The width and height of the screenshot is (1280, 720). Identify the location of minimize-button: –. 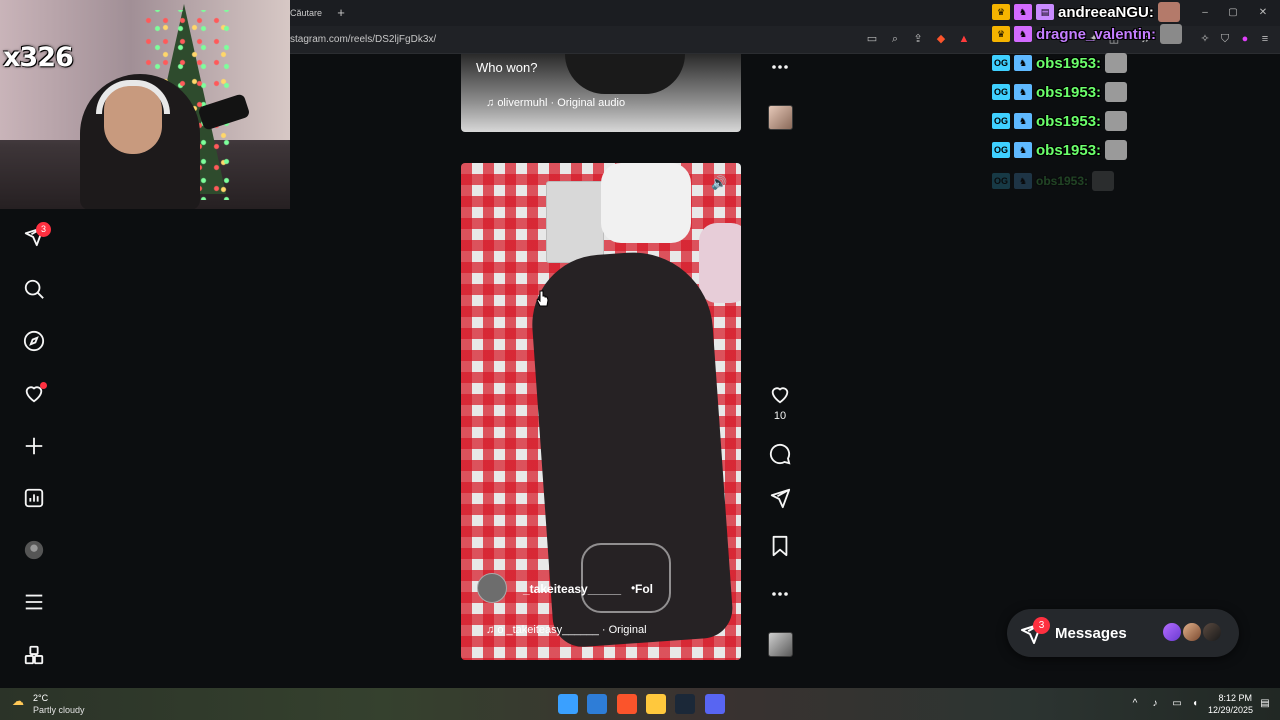
(1205, 13).